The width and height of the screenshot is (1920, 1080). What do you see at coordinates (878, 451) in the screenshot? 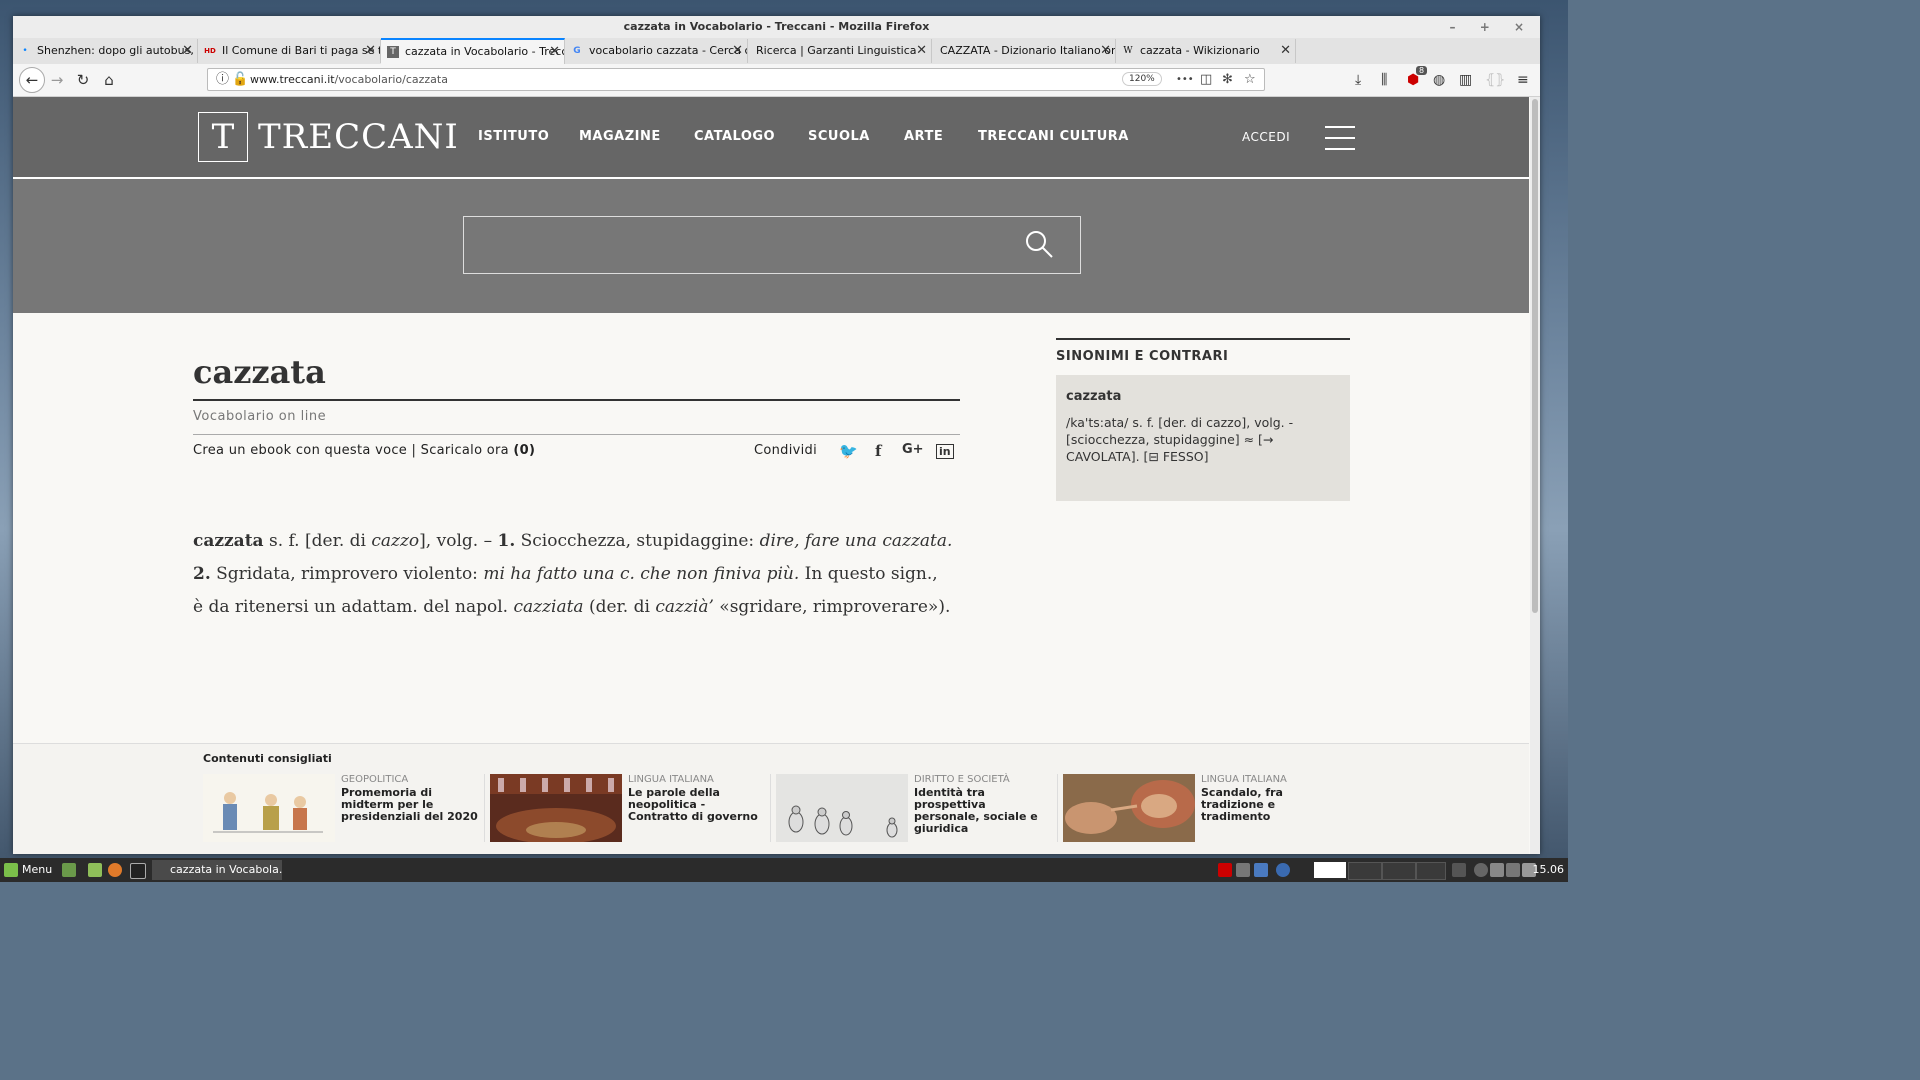
I see `facebook-icon: f` at bounding box center [878, 451].